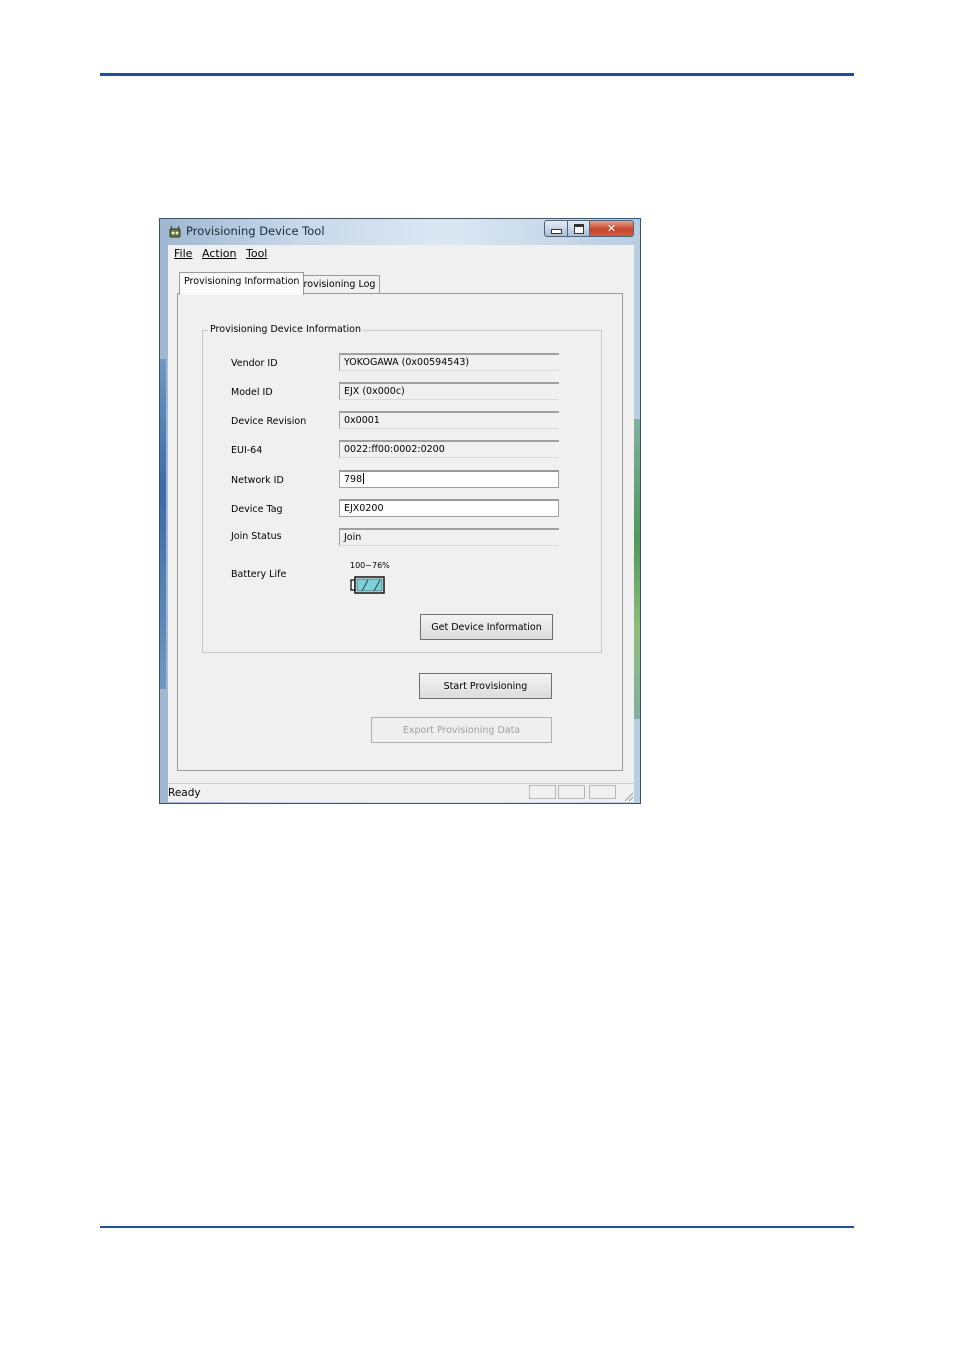  What do you see at coordinates (254, 363) in the screenshot?
I see `vendor-id-label: Vendor ID` at bounding box center [254, 363].